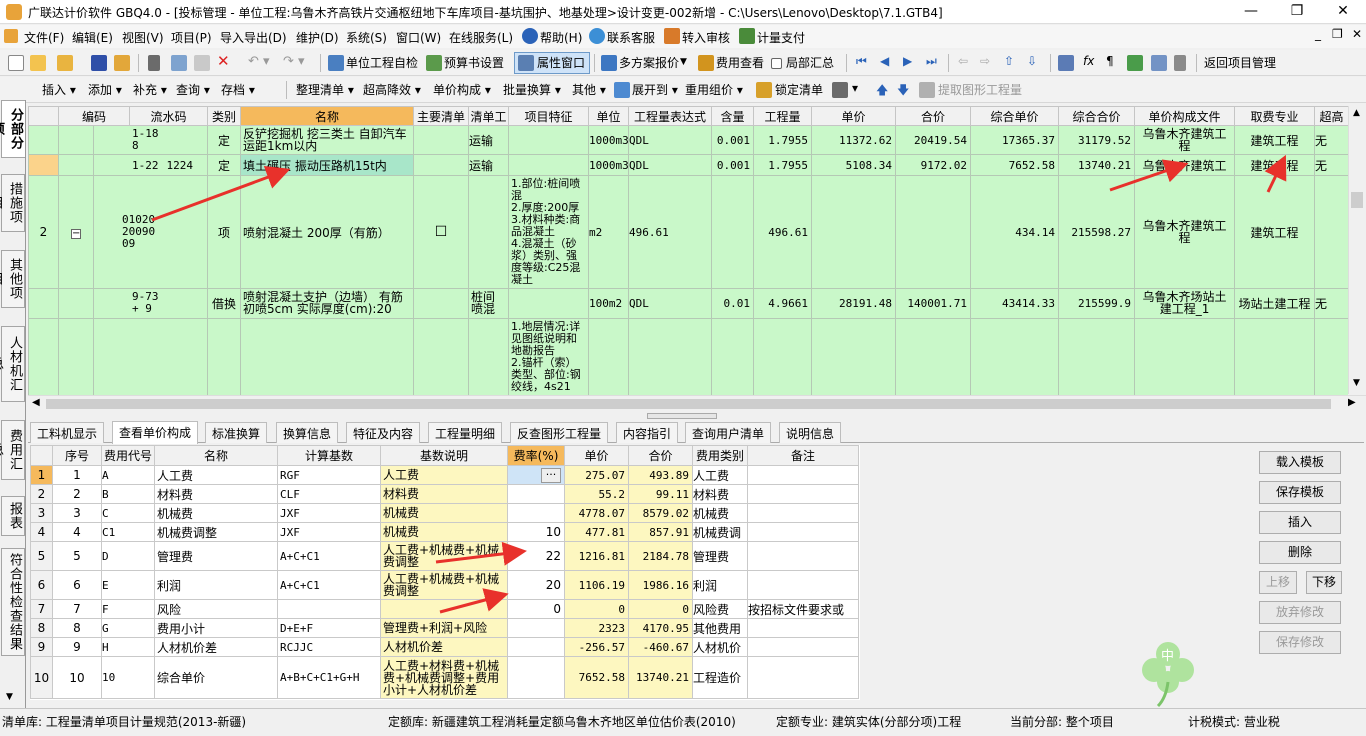  What do you see at coordinates (1097, 165) in the screenshot?
I see `comp-total-cell: 13740.21` at bounding box center [1097, 165].